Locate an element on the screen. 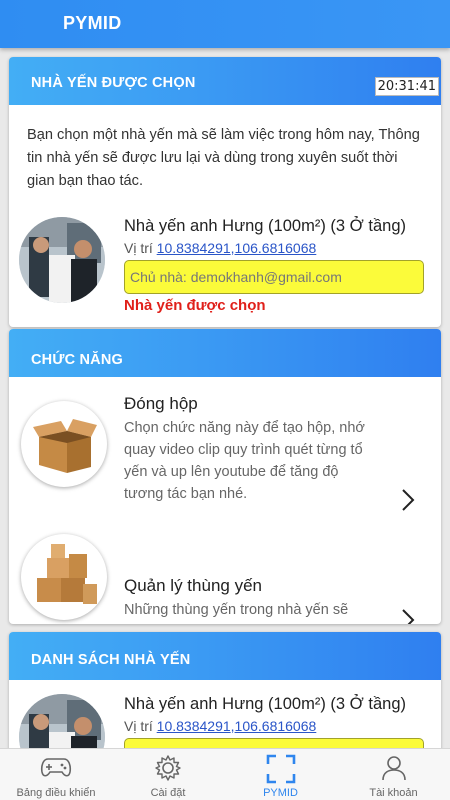 The height and width of the screenshot is (800, 450). app-title: PYMID is located at coordinates (92, 23).